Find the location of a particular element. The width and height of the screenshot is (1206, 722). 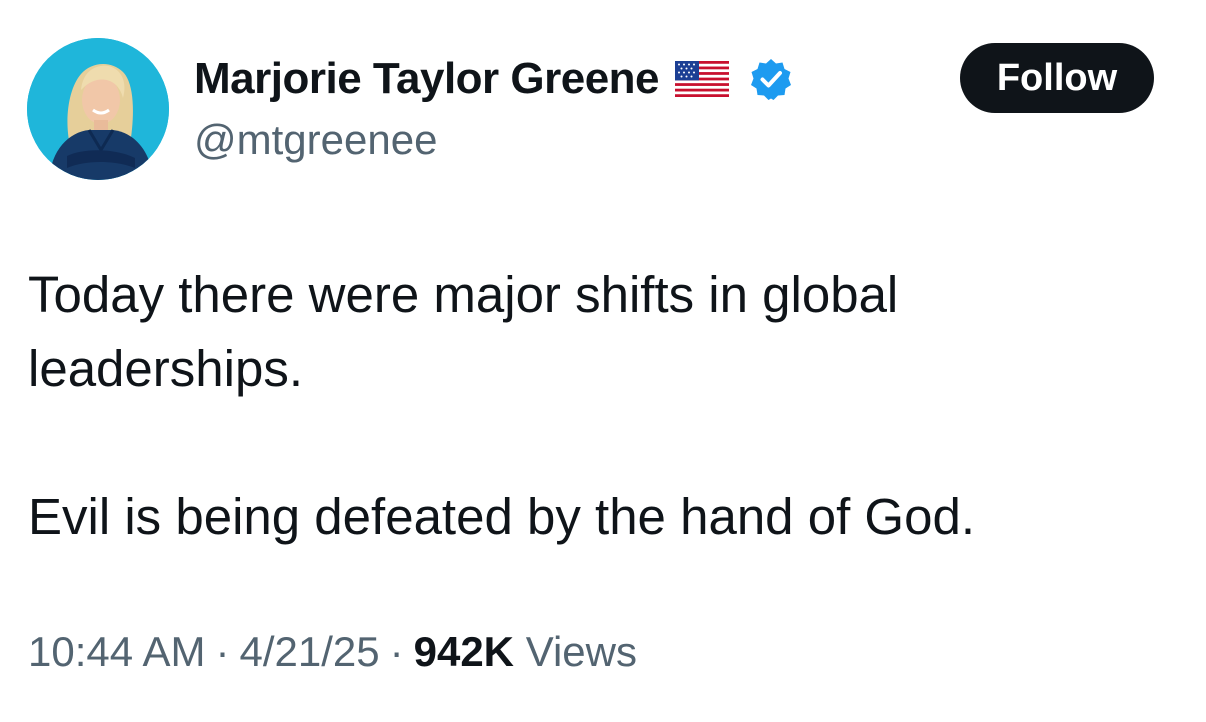

avatar is located at coordinates (98, 109).